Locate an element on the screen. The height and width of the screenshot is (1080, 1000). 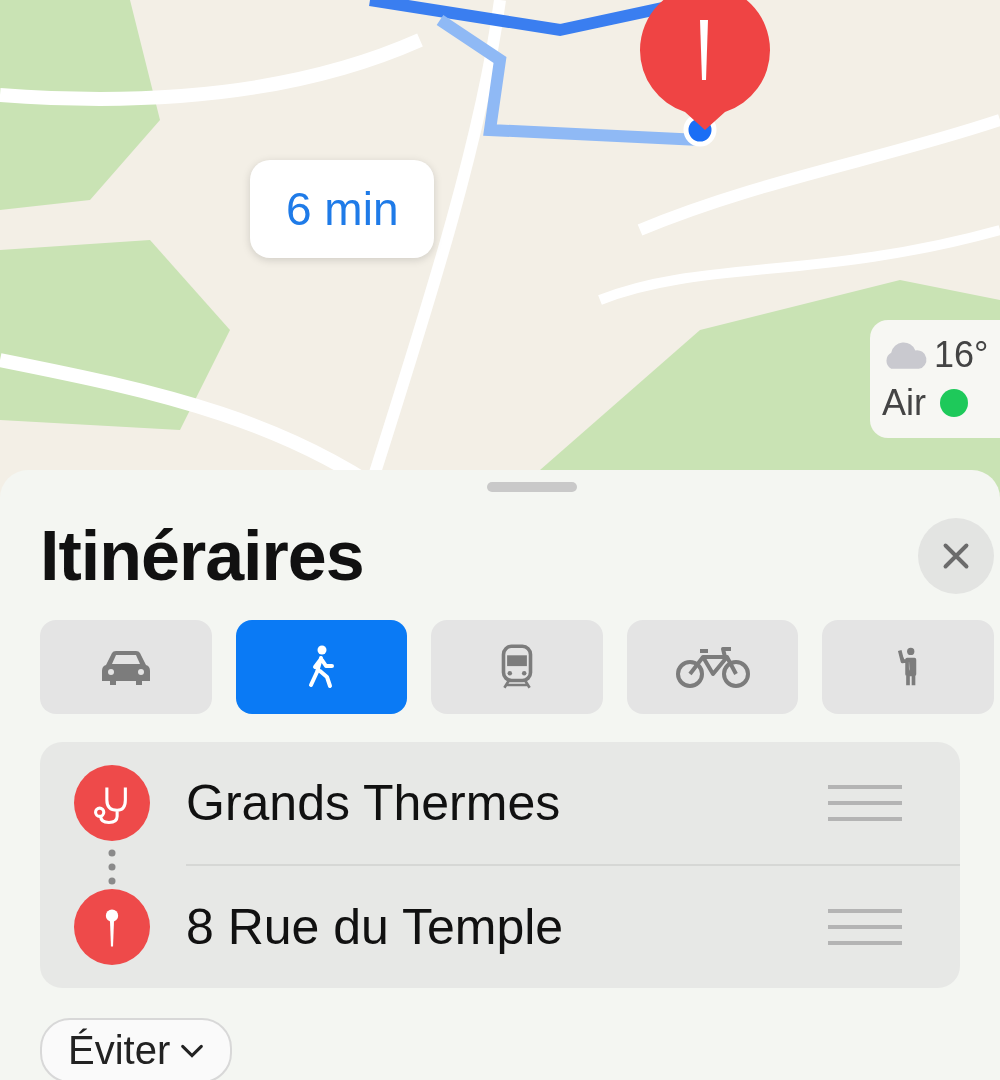
pin-icon is located at coordinates (112, 927).